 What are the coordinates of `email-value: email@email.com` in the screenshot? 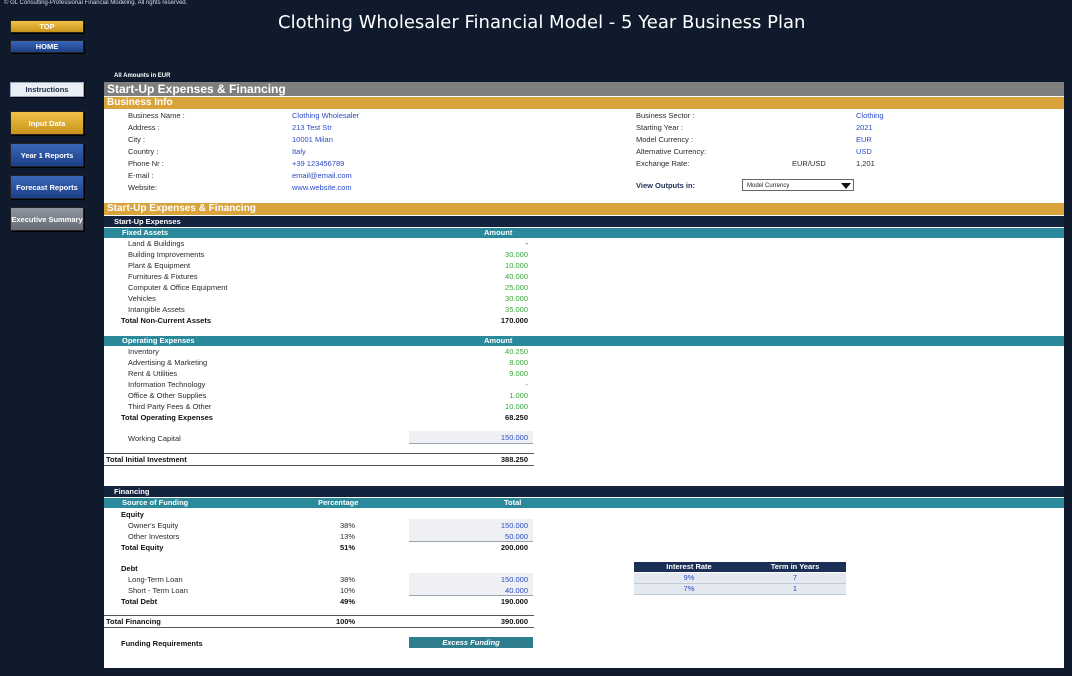 It's located at (322, 175).